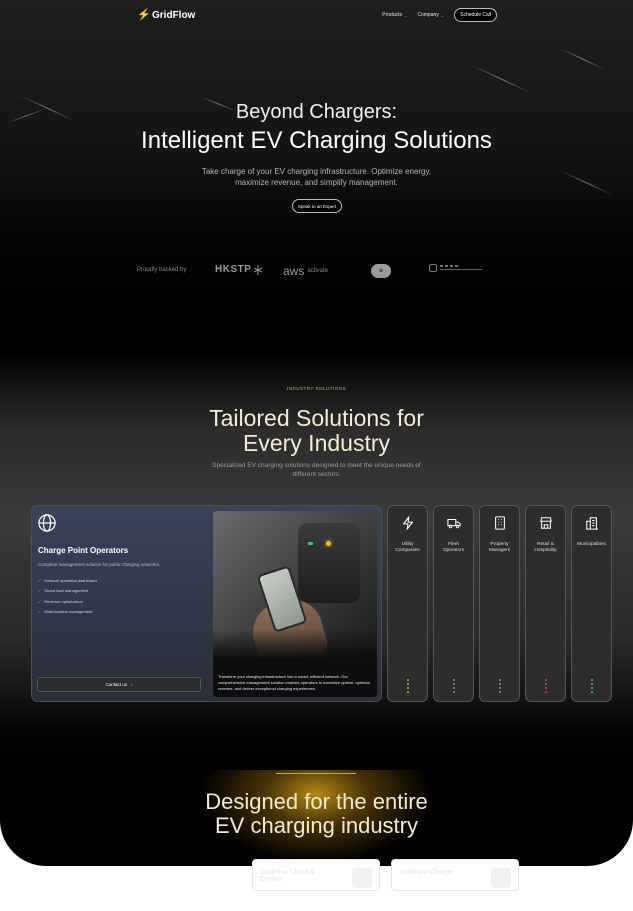  Describe the element at coordinates (132, 684) in the screenshot. I see `chevron-right-icon: ›` at that location.